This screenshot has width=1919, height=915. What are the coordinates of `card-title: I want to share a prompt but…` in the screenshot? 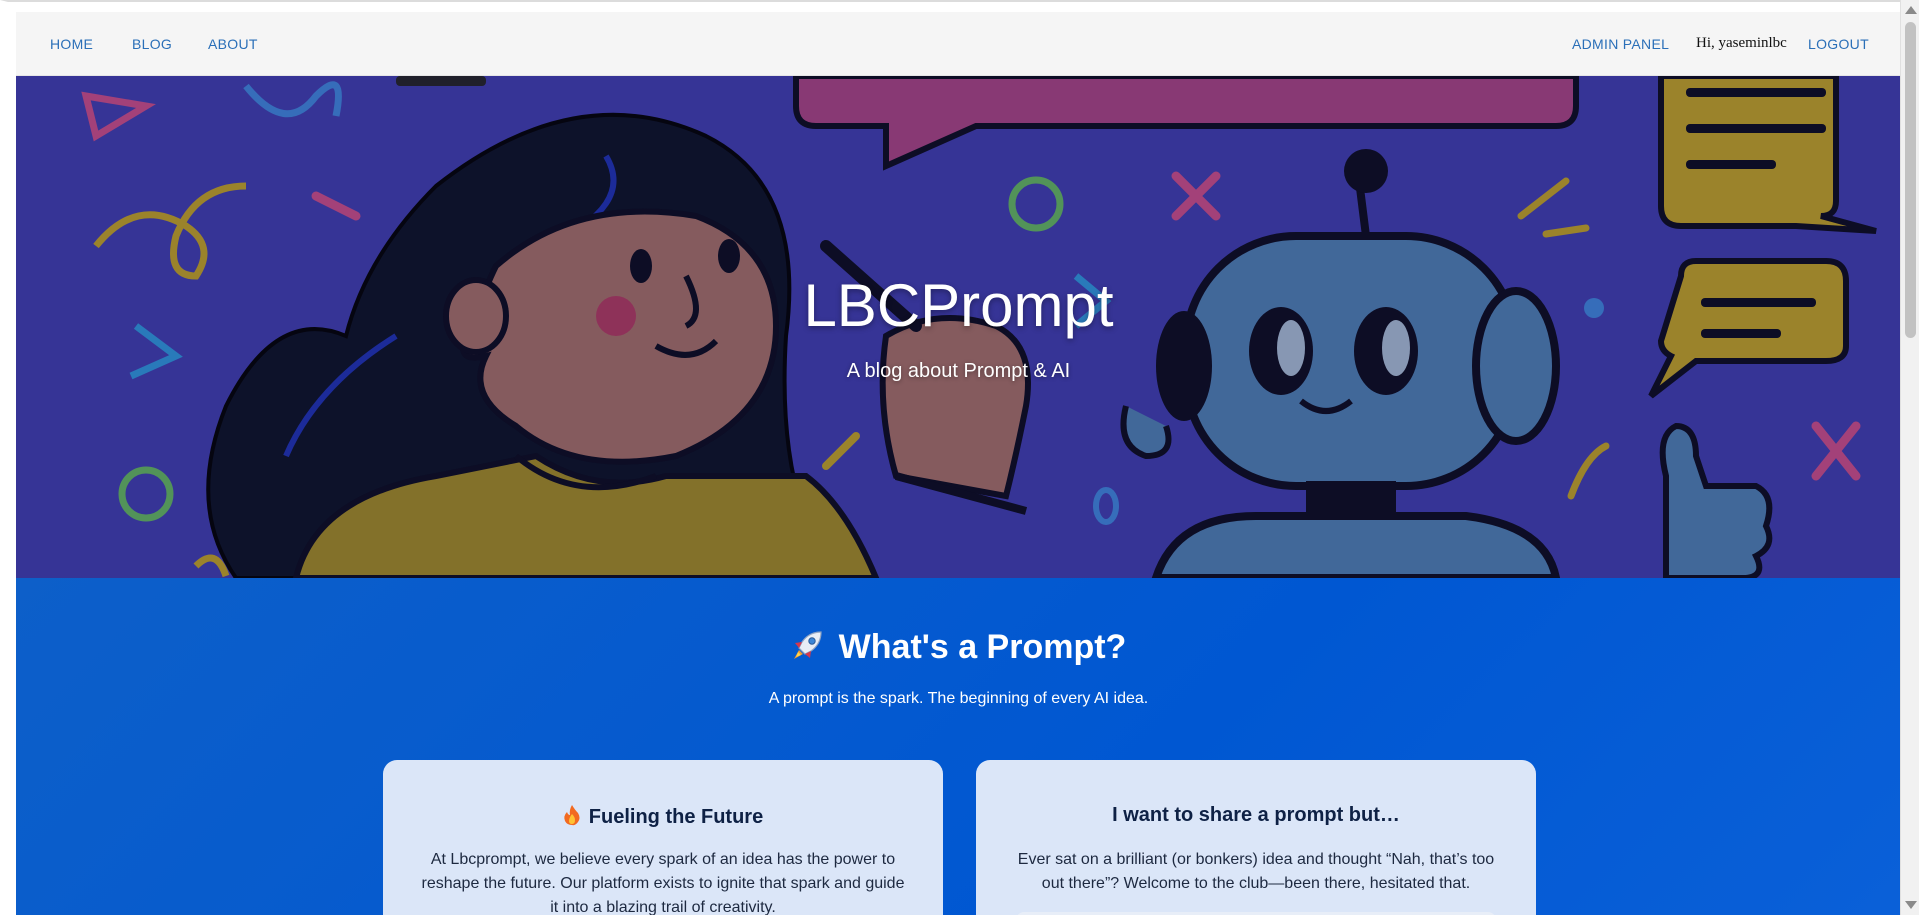 It's located at (1256, 815).